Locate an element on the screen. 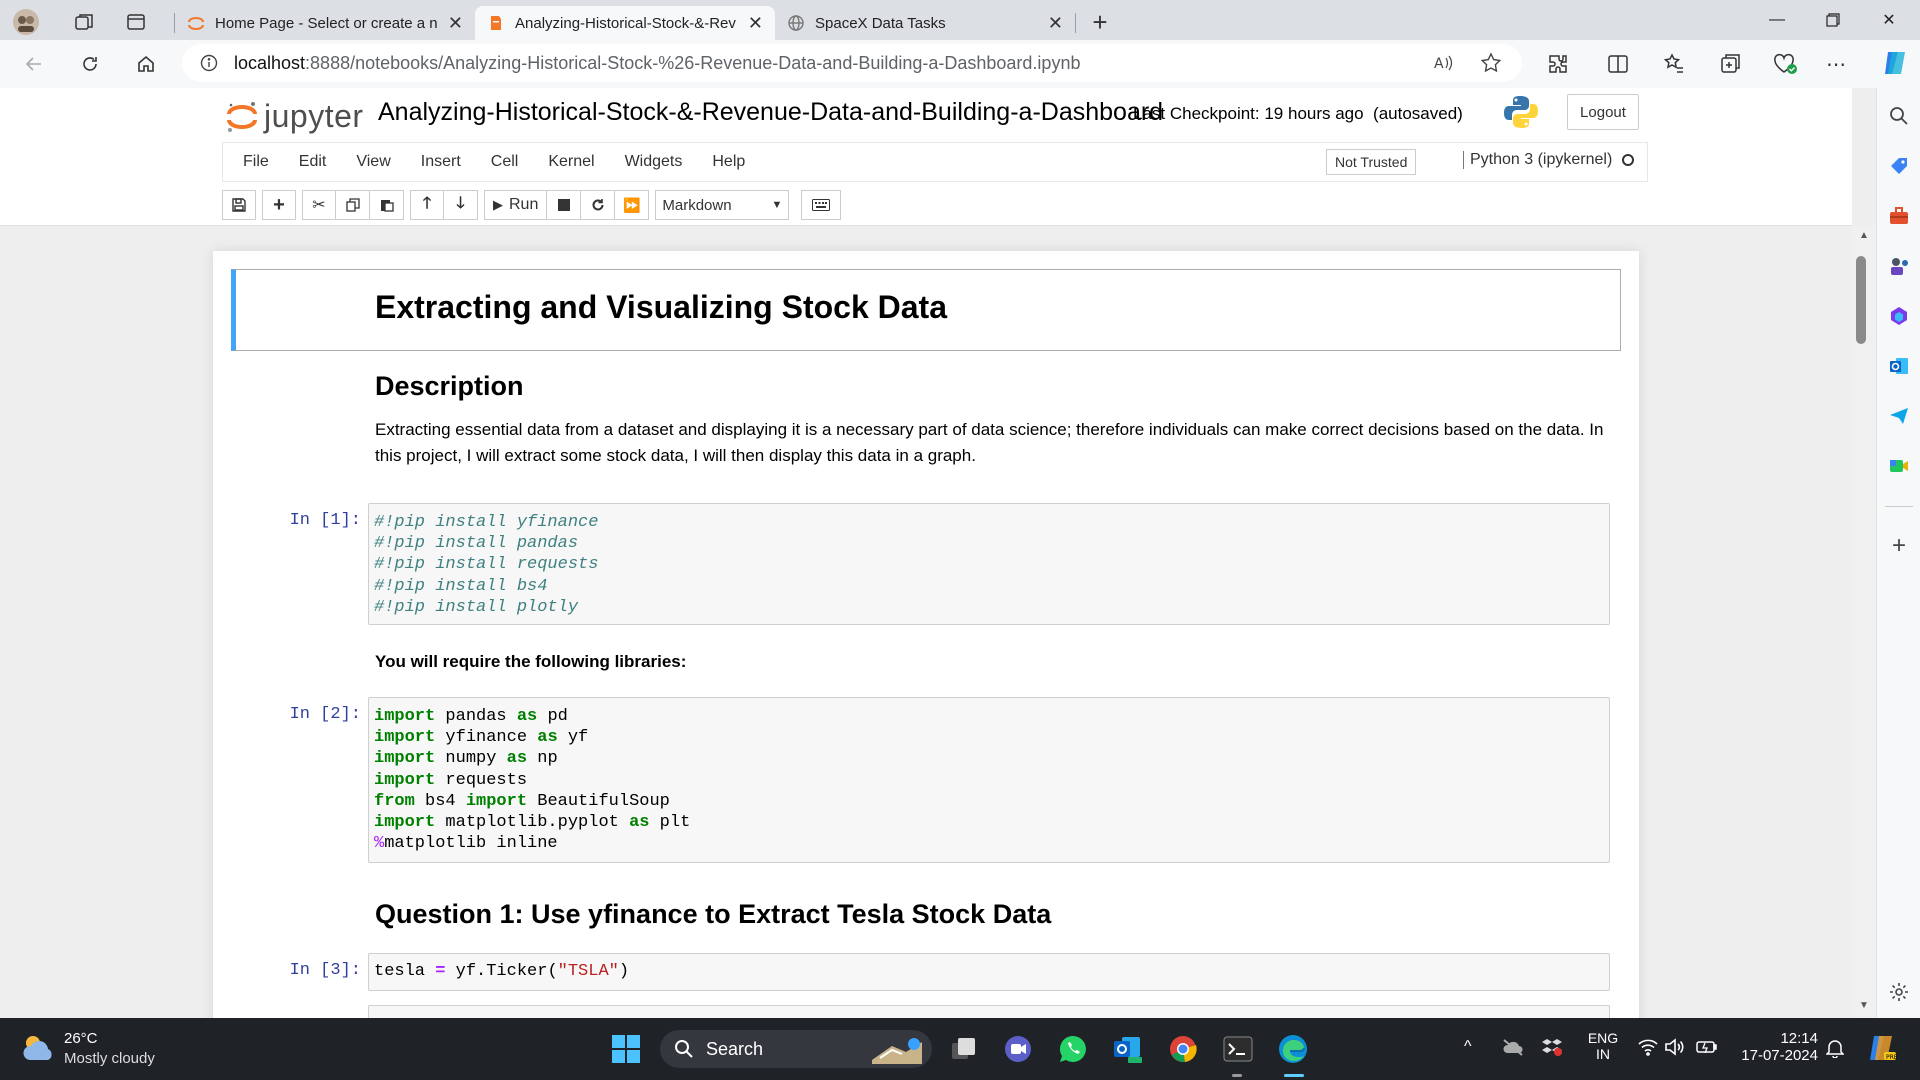 Image resolution: width=1920 pixels, height=1080 pixels. scroll-down-icon: ▼ is located at coordinates (1864, 1005).